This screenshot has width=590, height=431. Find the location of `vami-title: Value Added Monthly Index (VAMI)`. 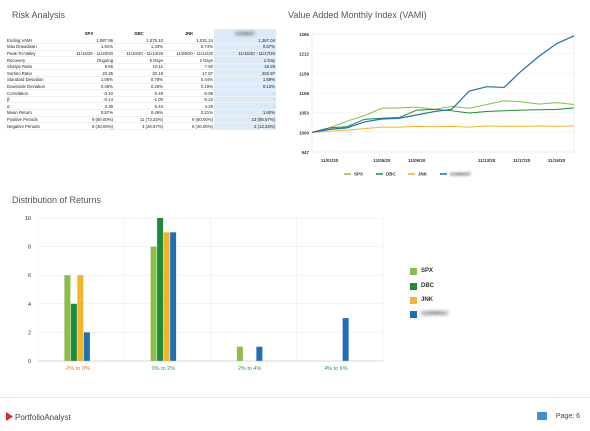

vami-title: Value Added Monthly Index (VAMI) is located at coordinates (357, 15).